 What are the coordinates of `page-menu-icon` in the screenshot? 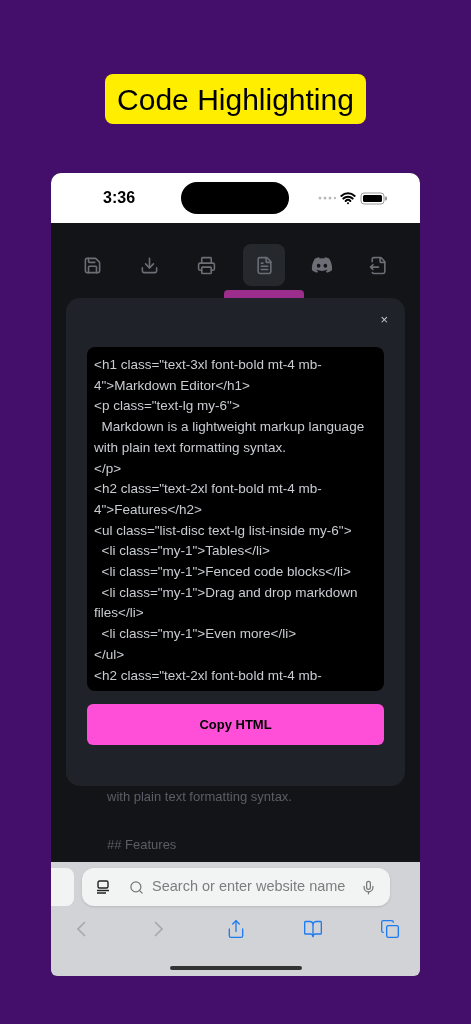 It's located at (103, 887).